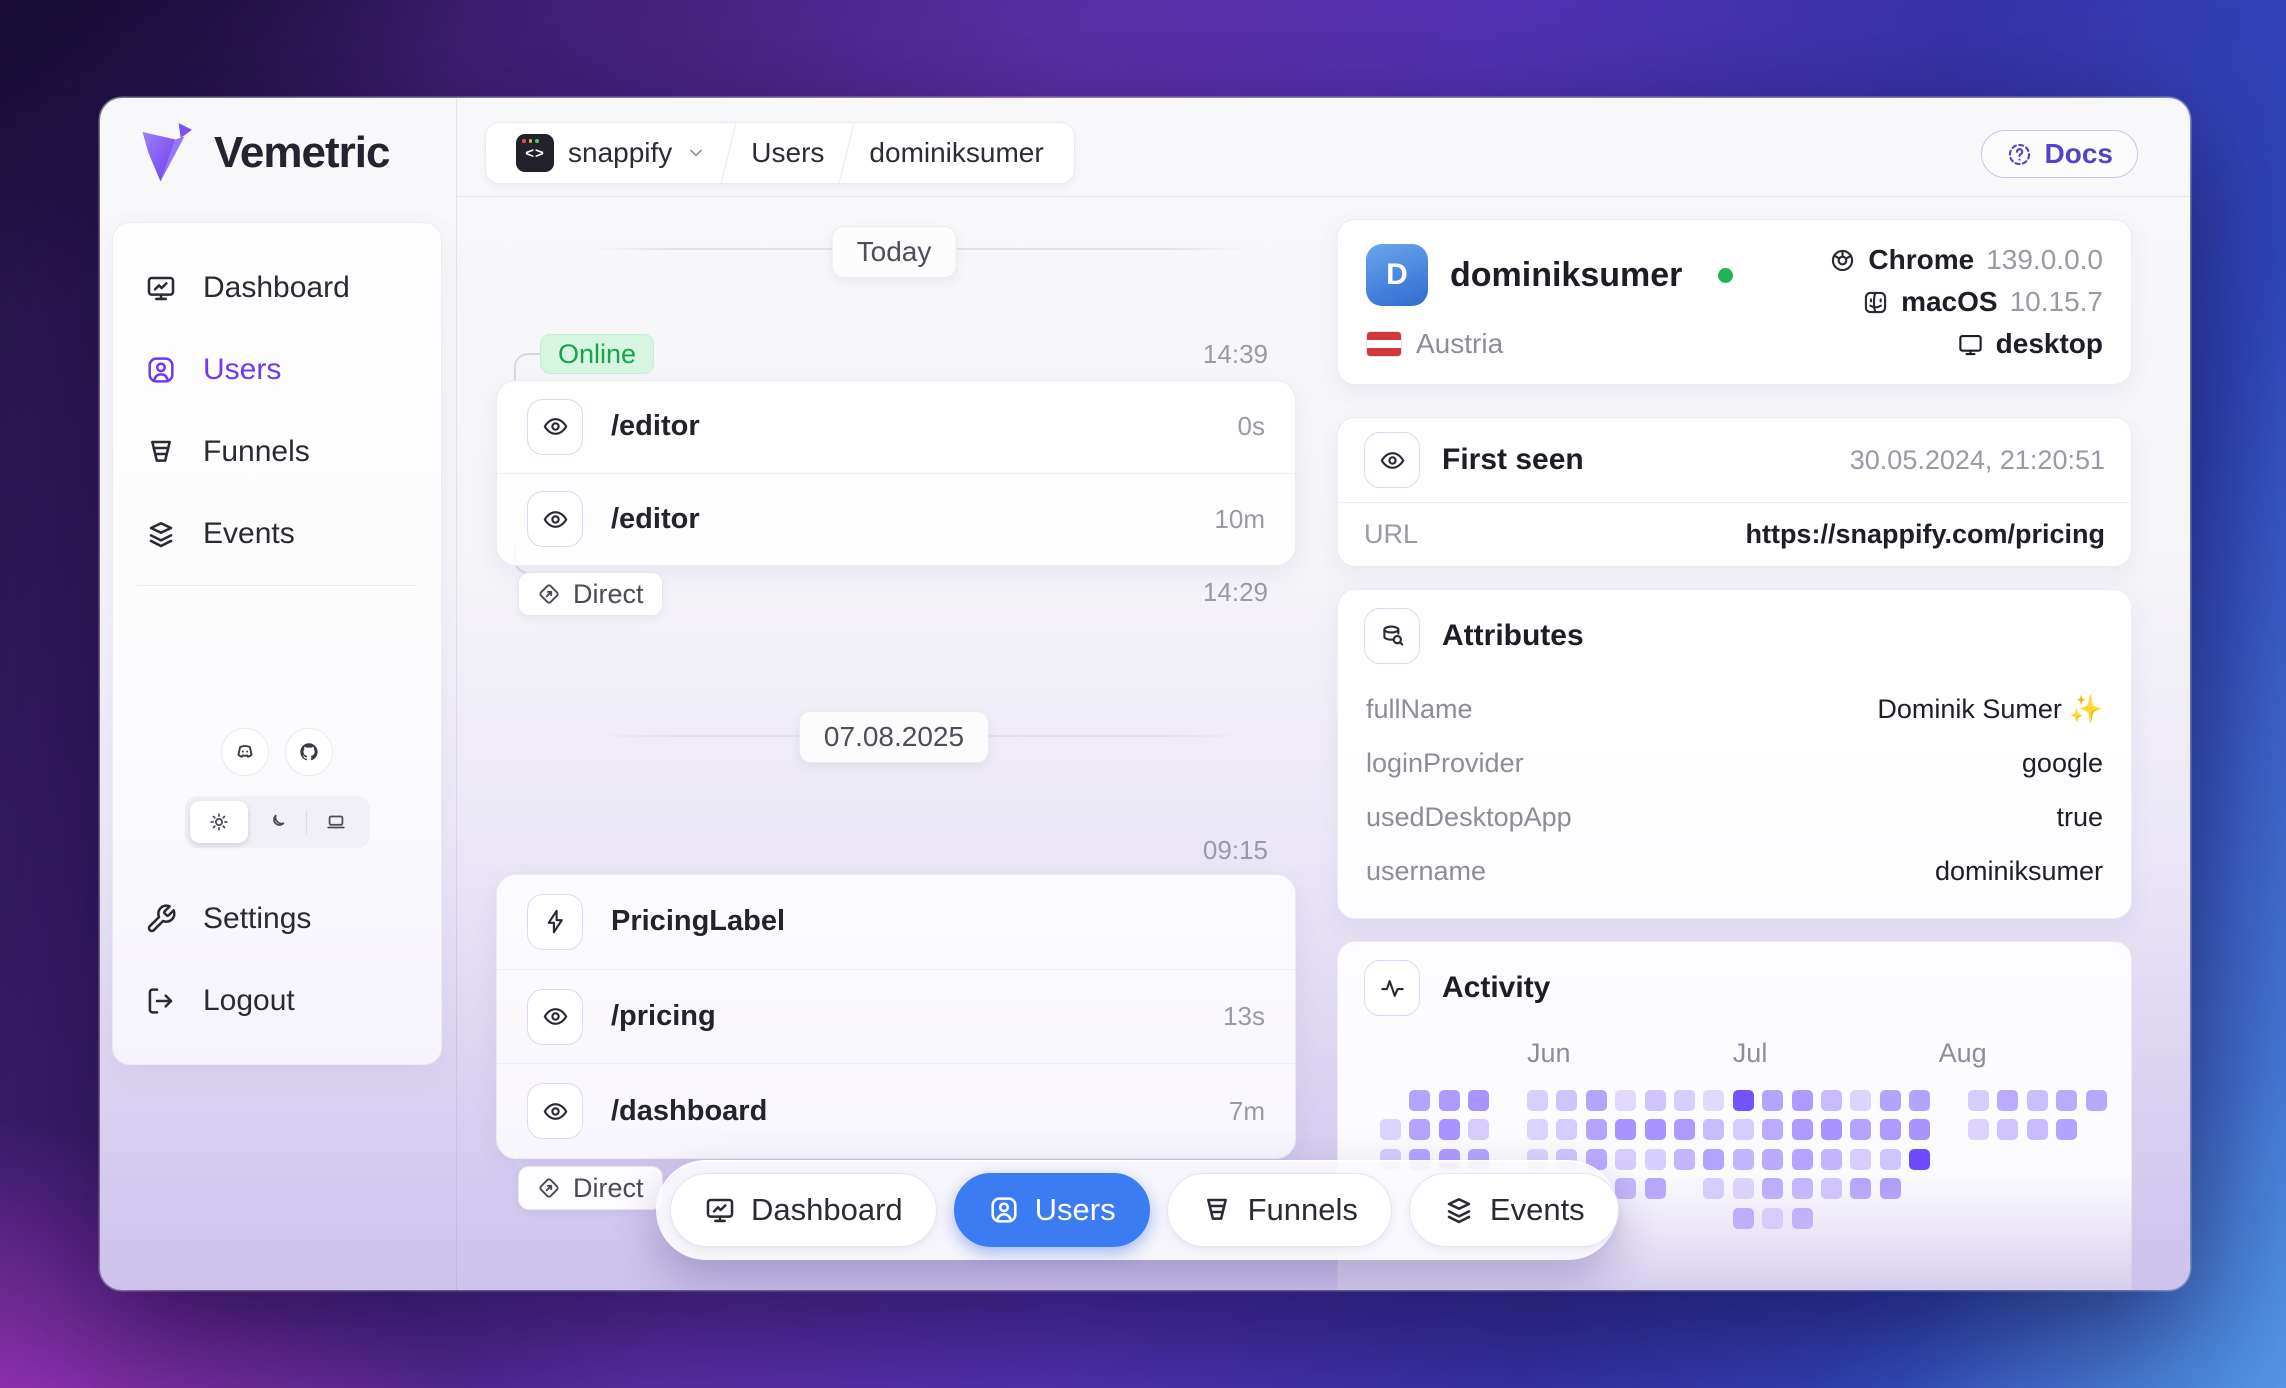  What do you see at coordinates (277, 822) in the screenshot?
I see `theme-dark-button` at bounding box center [277, 822].